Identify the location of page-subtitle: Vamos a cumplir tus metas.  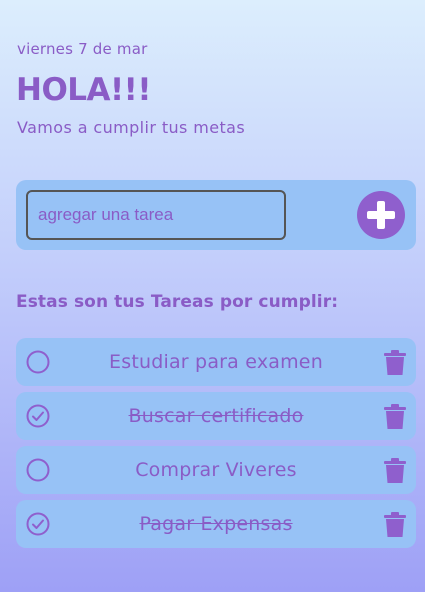
(131, 127).